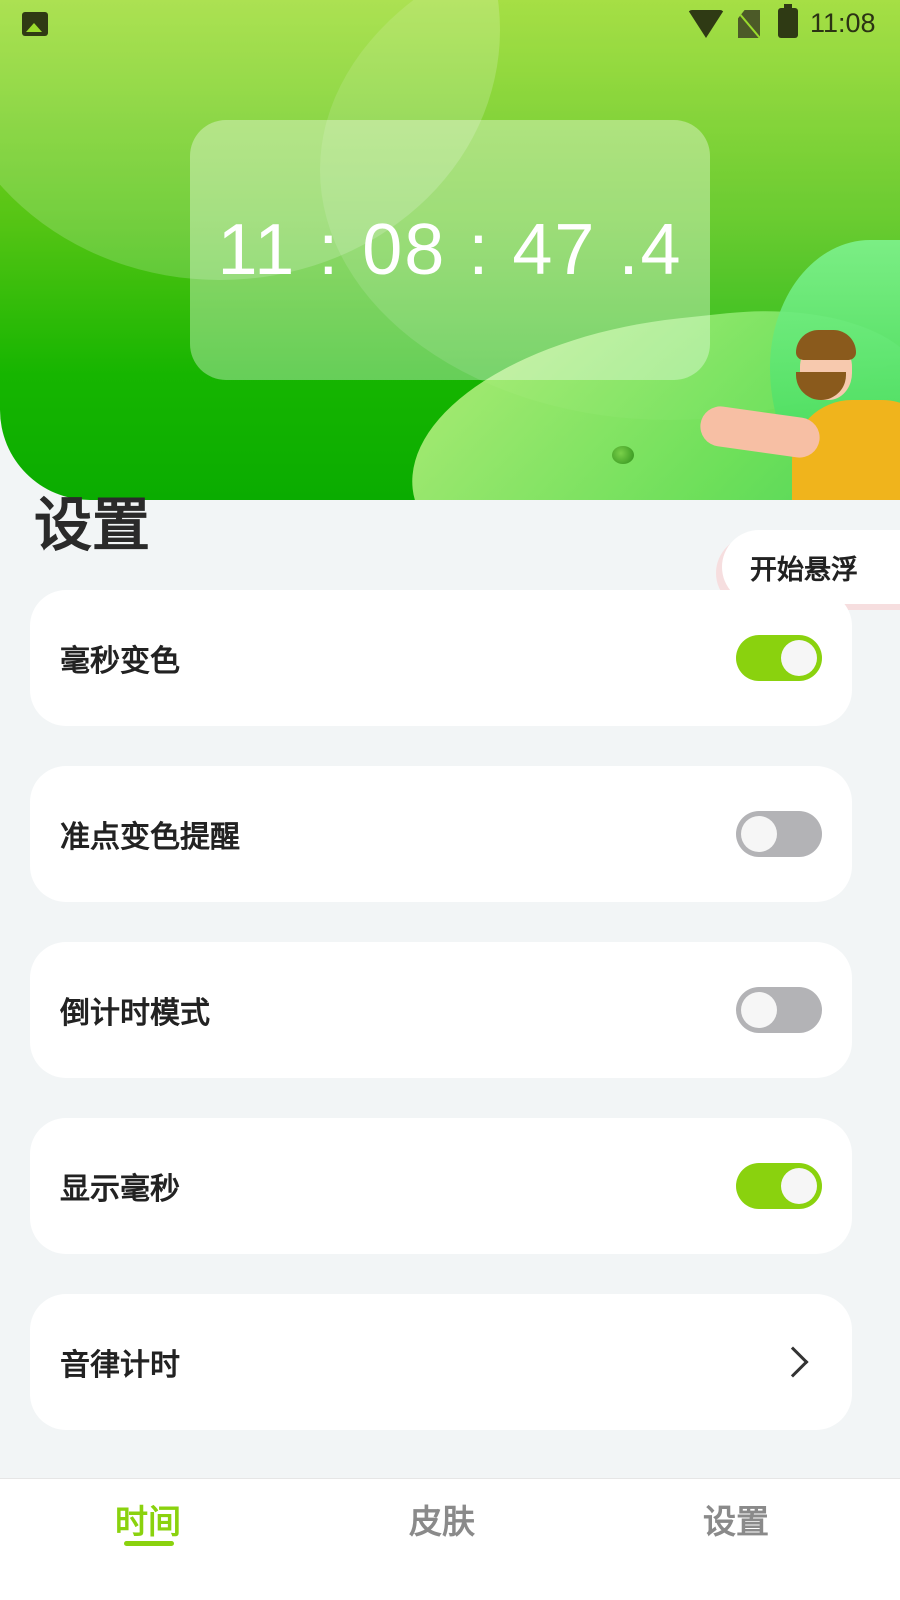  Describe the element at coordinates (442, 1519) in the screenshot. I see `tab-skin: 皮肤` at that location.